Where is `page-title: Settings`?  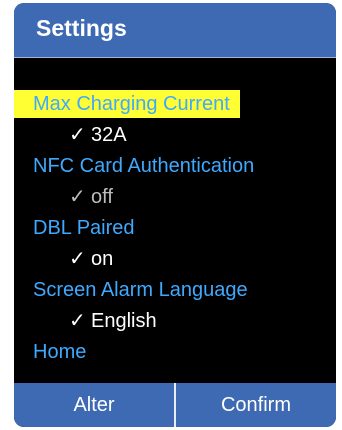 page-title: Settings is located at coordinates (81, 28).